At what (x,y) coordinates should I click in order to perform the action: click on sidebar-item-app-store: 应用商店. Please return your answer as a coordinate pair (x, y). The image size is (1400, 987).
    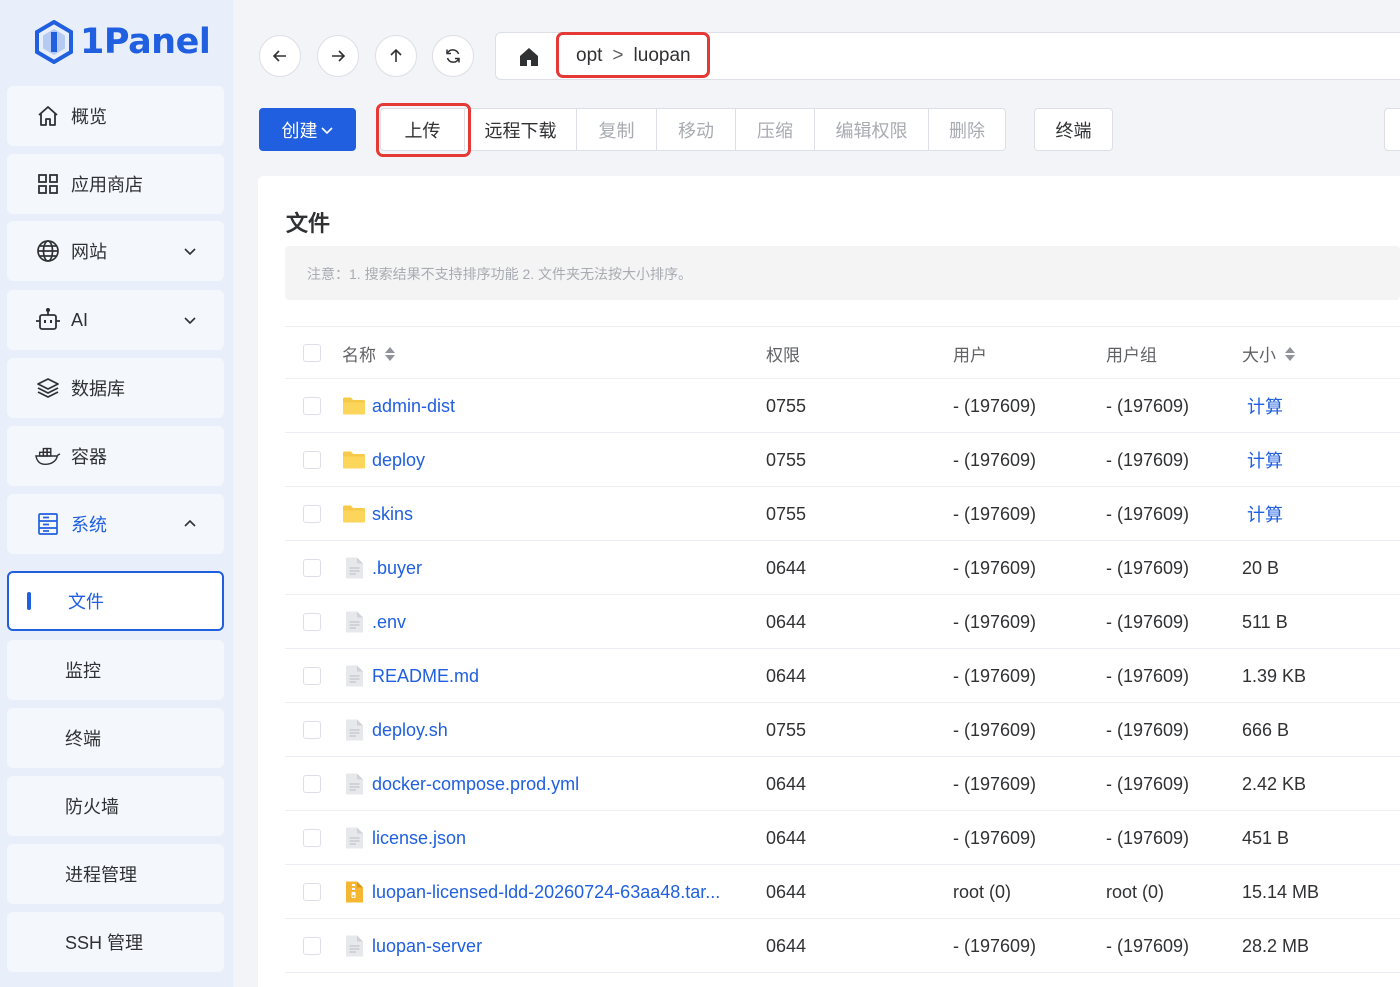
    Looking at the image, I should click on (115, 184).